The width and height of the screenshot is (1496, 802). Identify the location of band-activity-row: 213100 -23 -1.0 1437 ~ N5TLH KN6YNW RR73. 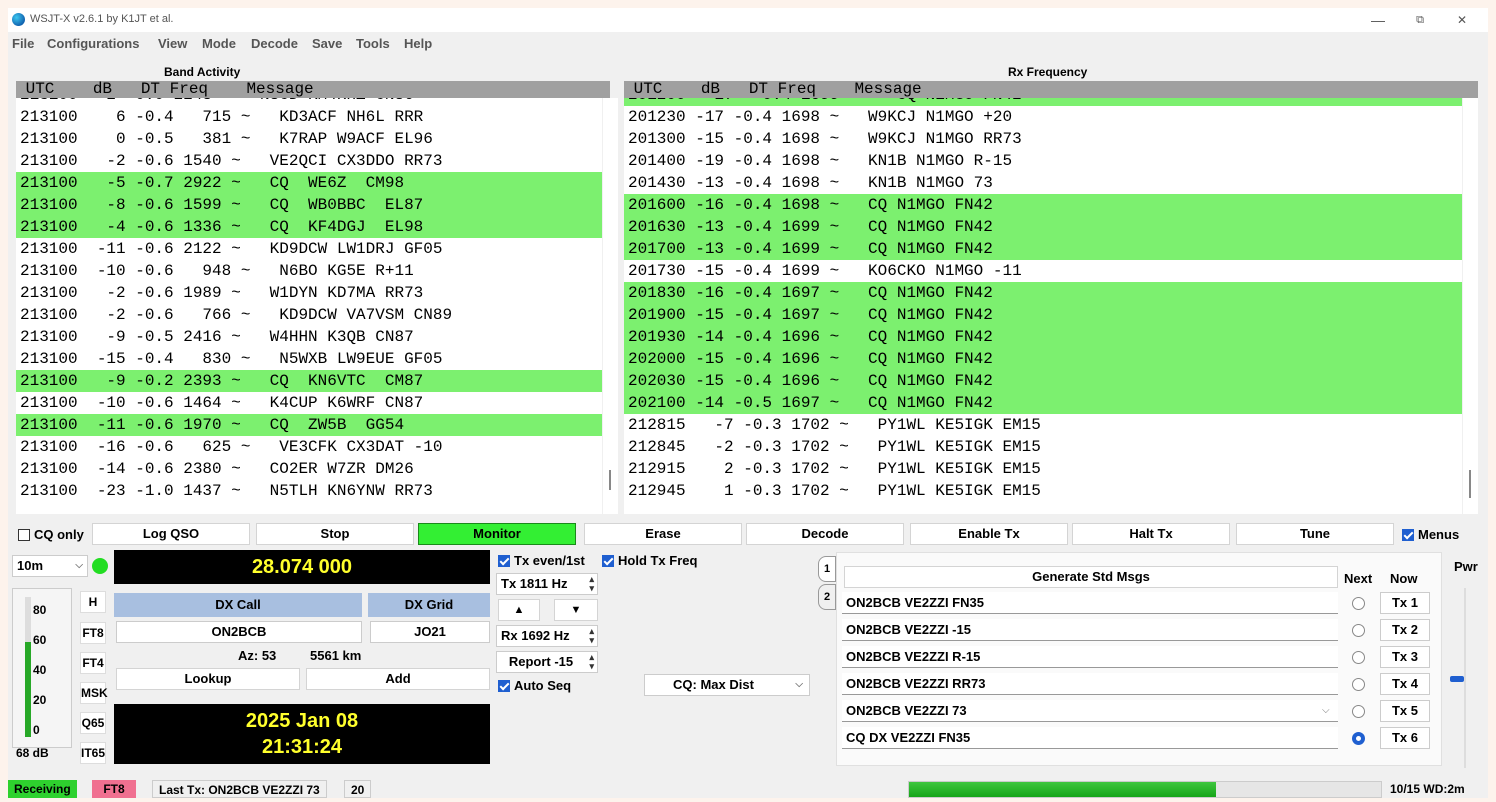
(313, 491).